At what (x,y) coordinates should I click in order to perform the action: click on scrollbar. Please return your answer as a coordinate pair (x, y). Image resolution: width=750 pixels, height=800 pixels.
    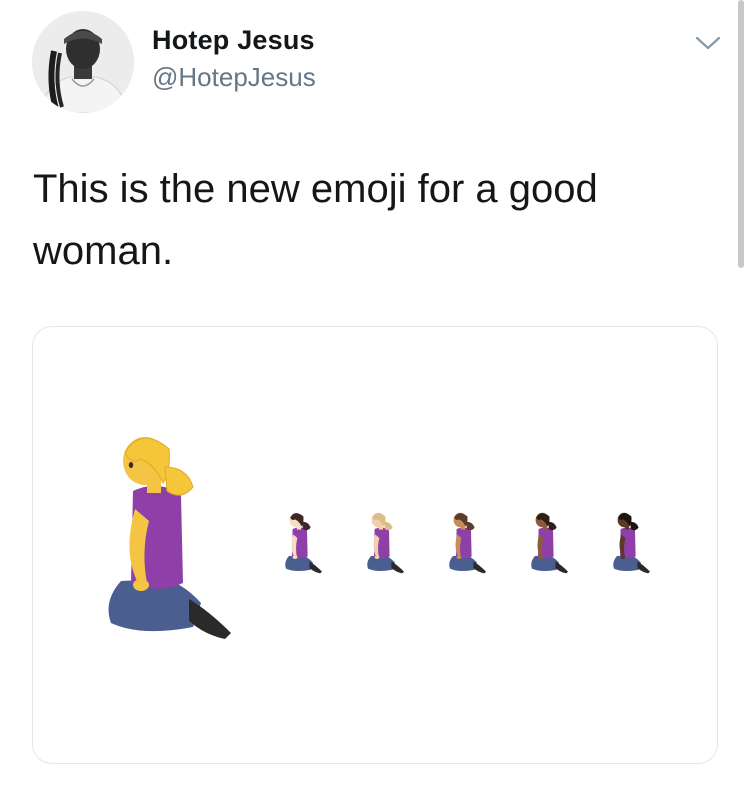
    Looking at the image, I should click on (741, 134).